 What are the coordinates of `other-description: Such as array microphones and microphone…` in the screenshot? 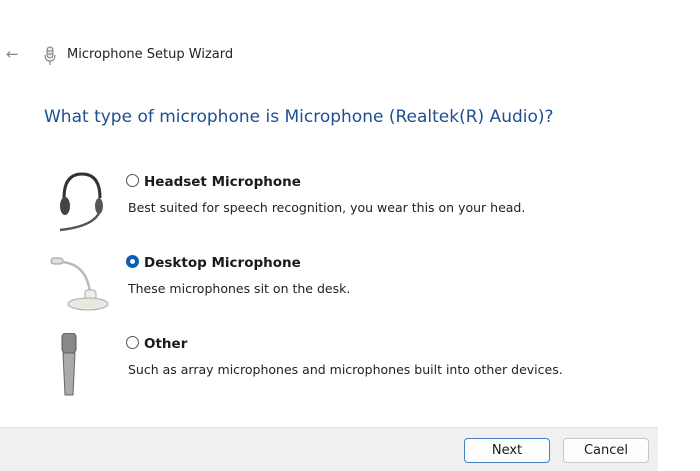 It's located at (345, 369).